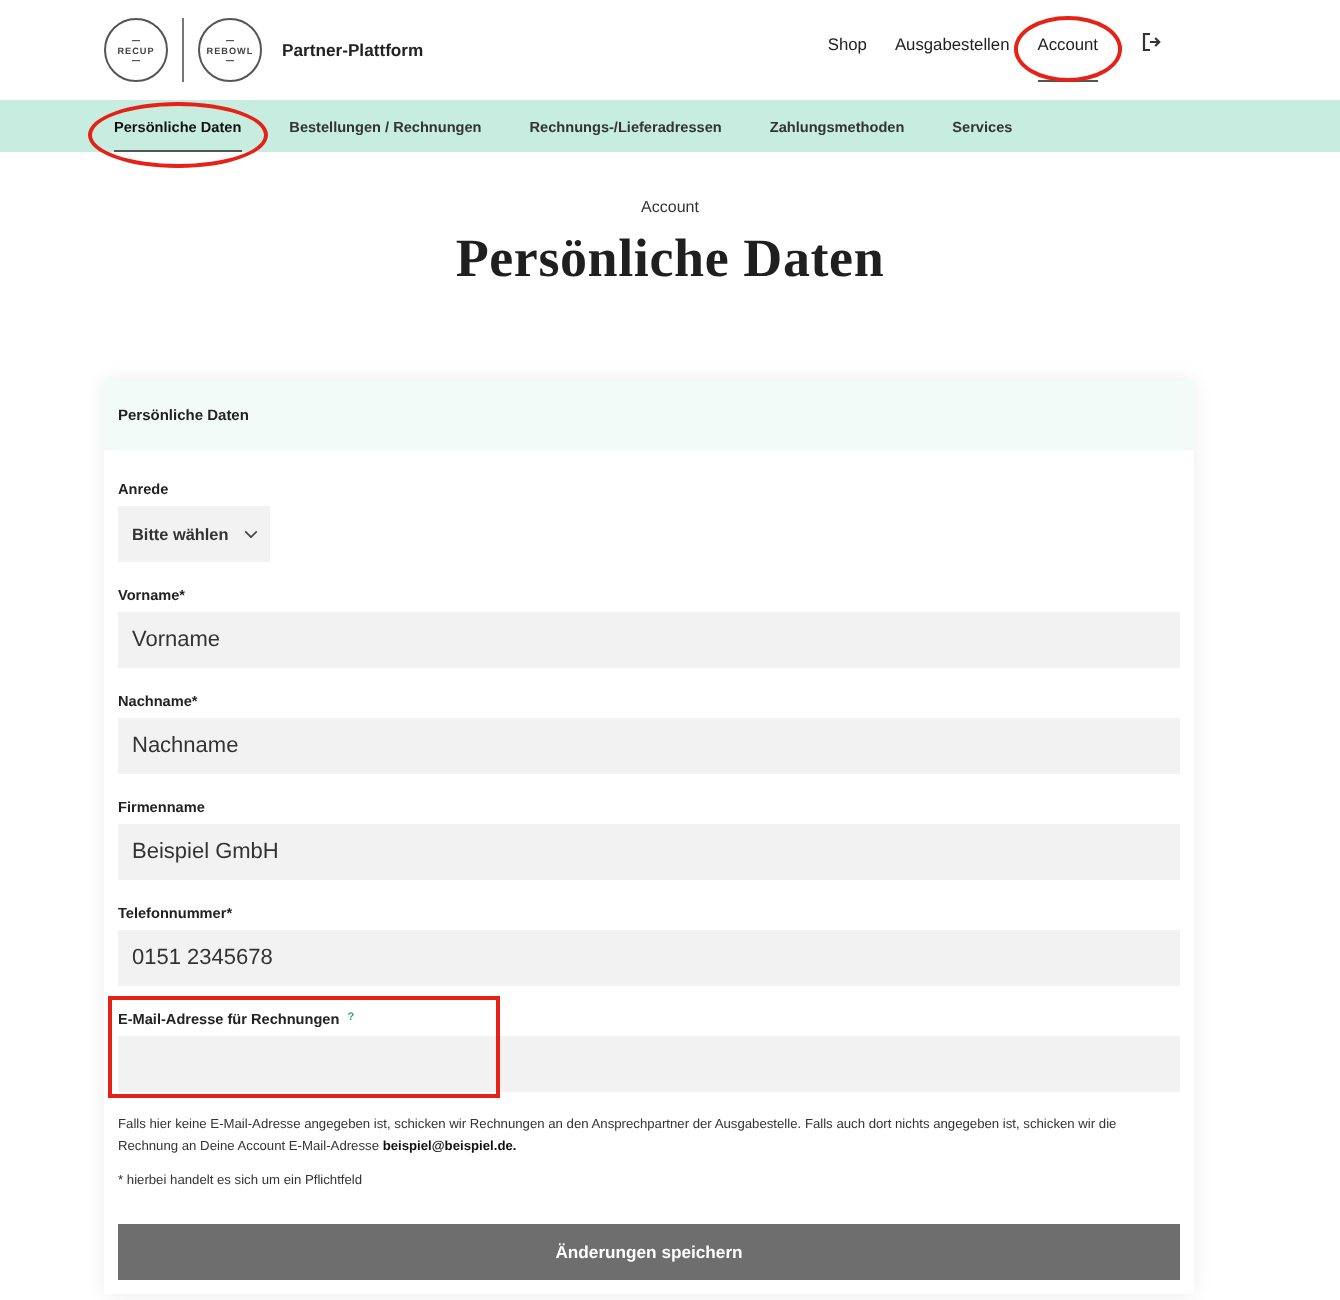 The height and width of the screenshot is (1300, 1340). What do you see at coordinates (670, 208) in the screenshot?
I see `page-eyebrow: Account` at bounding box center [670, 208].